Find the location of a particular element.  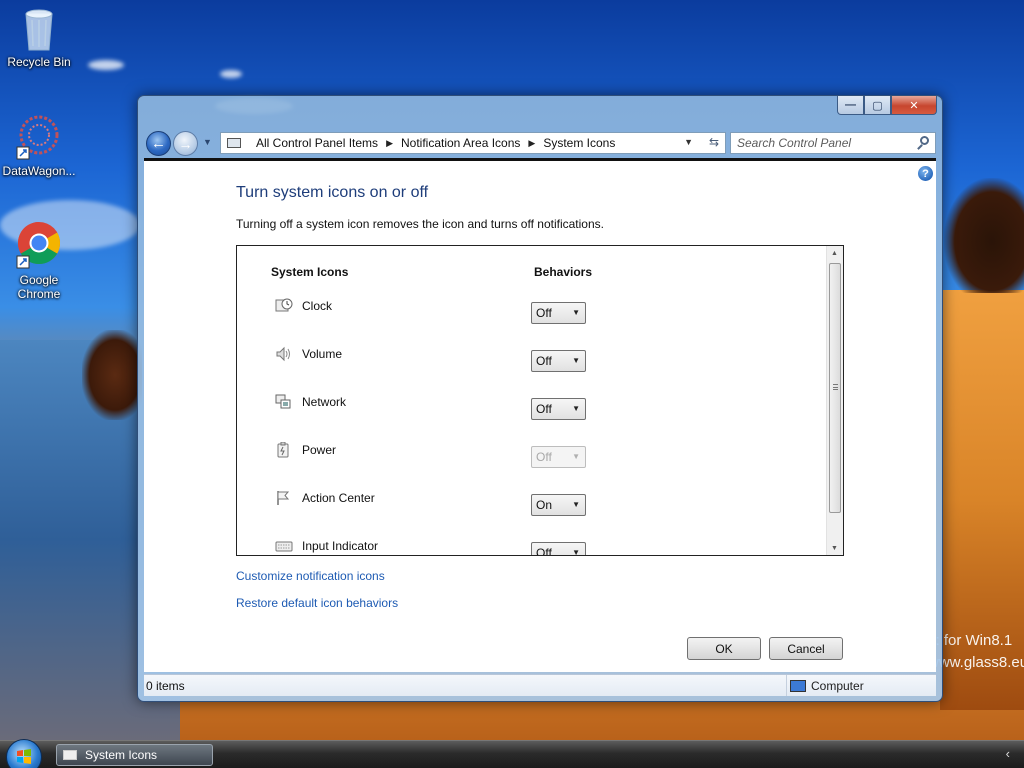

taskbar: System Icons ‹ is located at coordinates (512, 754).